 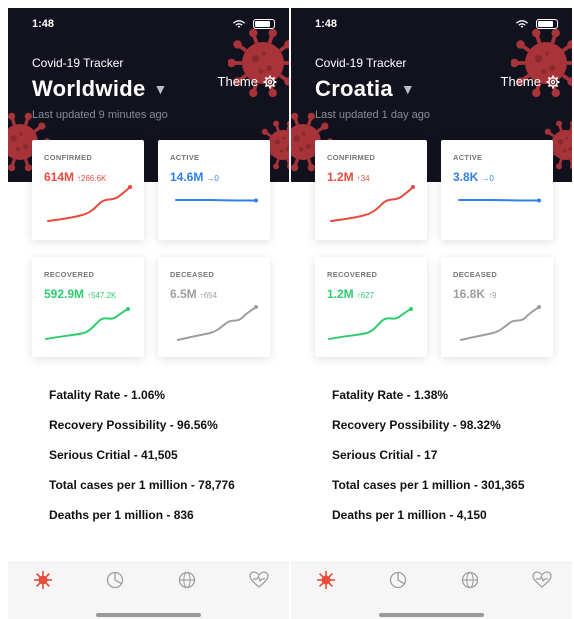 I want to click on country-name: Croatia, so click(x=354, y=88).